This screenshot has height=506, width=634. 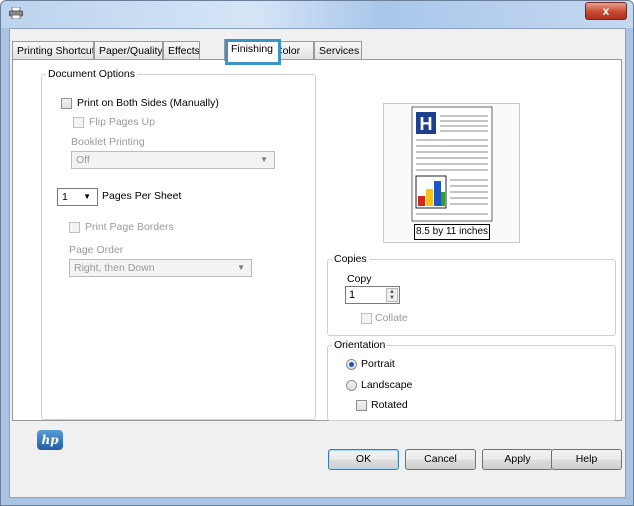 I want to click on spin-arrows-icon: ▲ ▼, so click(x=392, y=295).